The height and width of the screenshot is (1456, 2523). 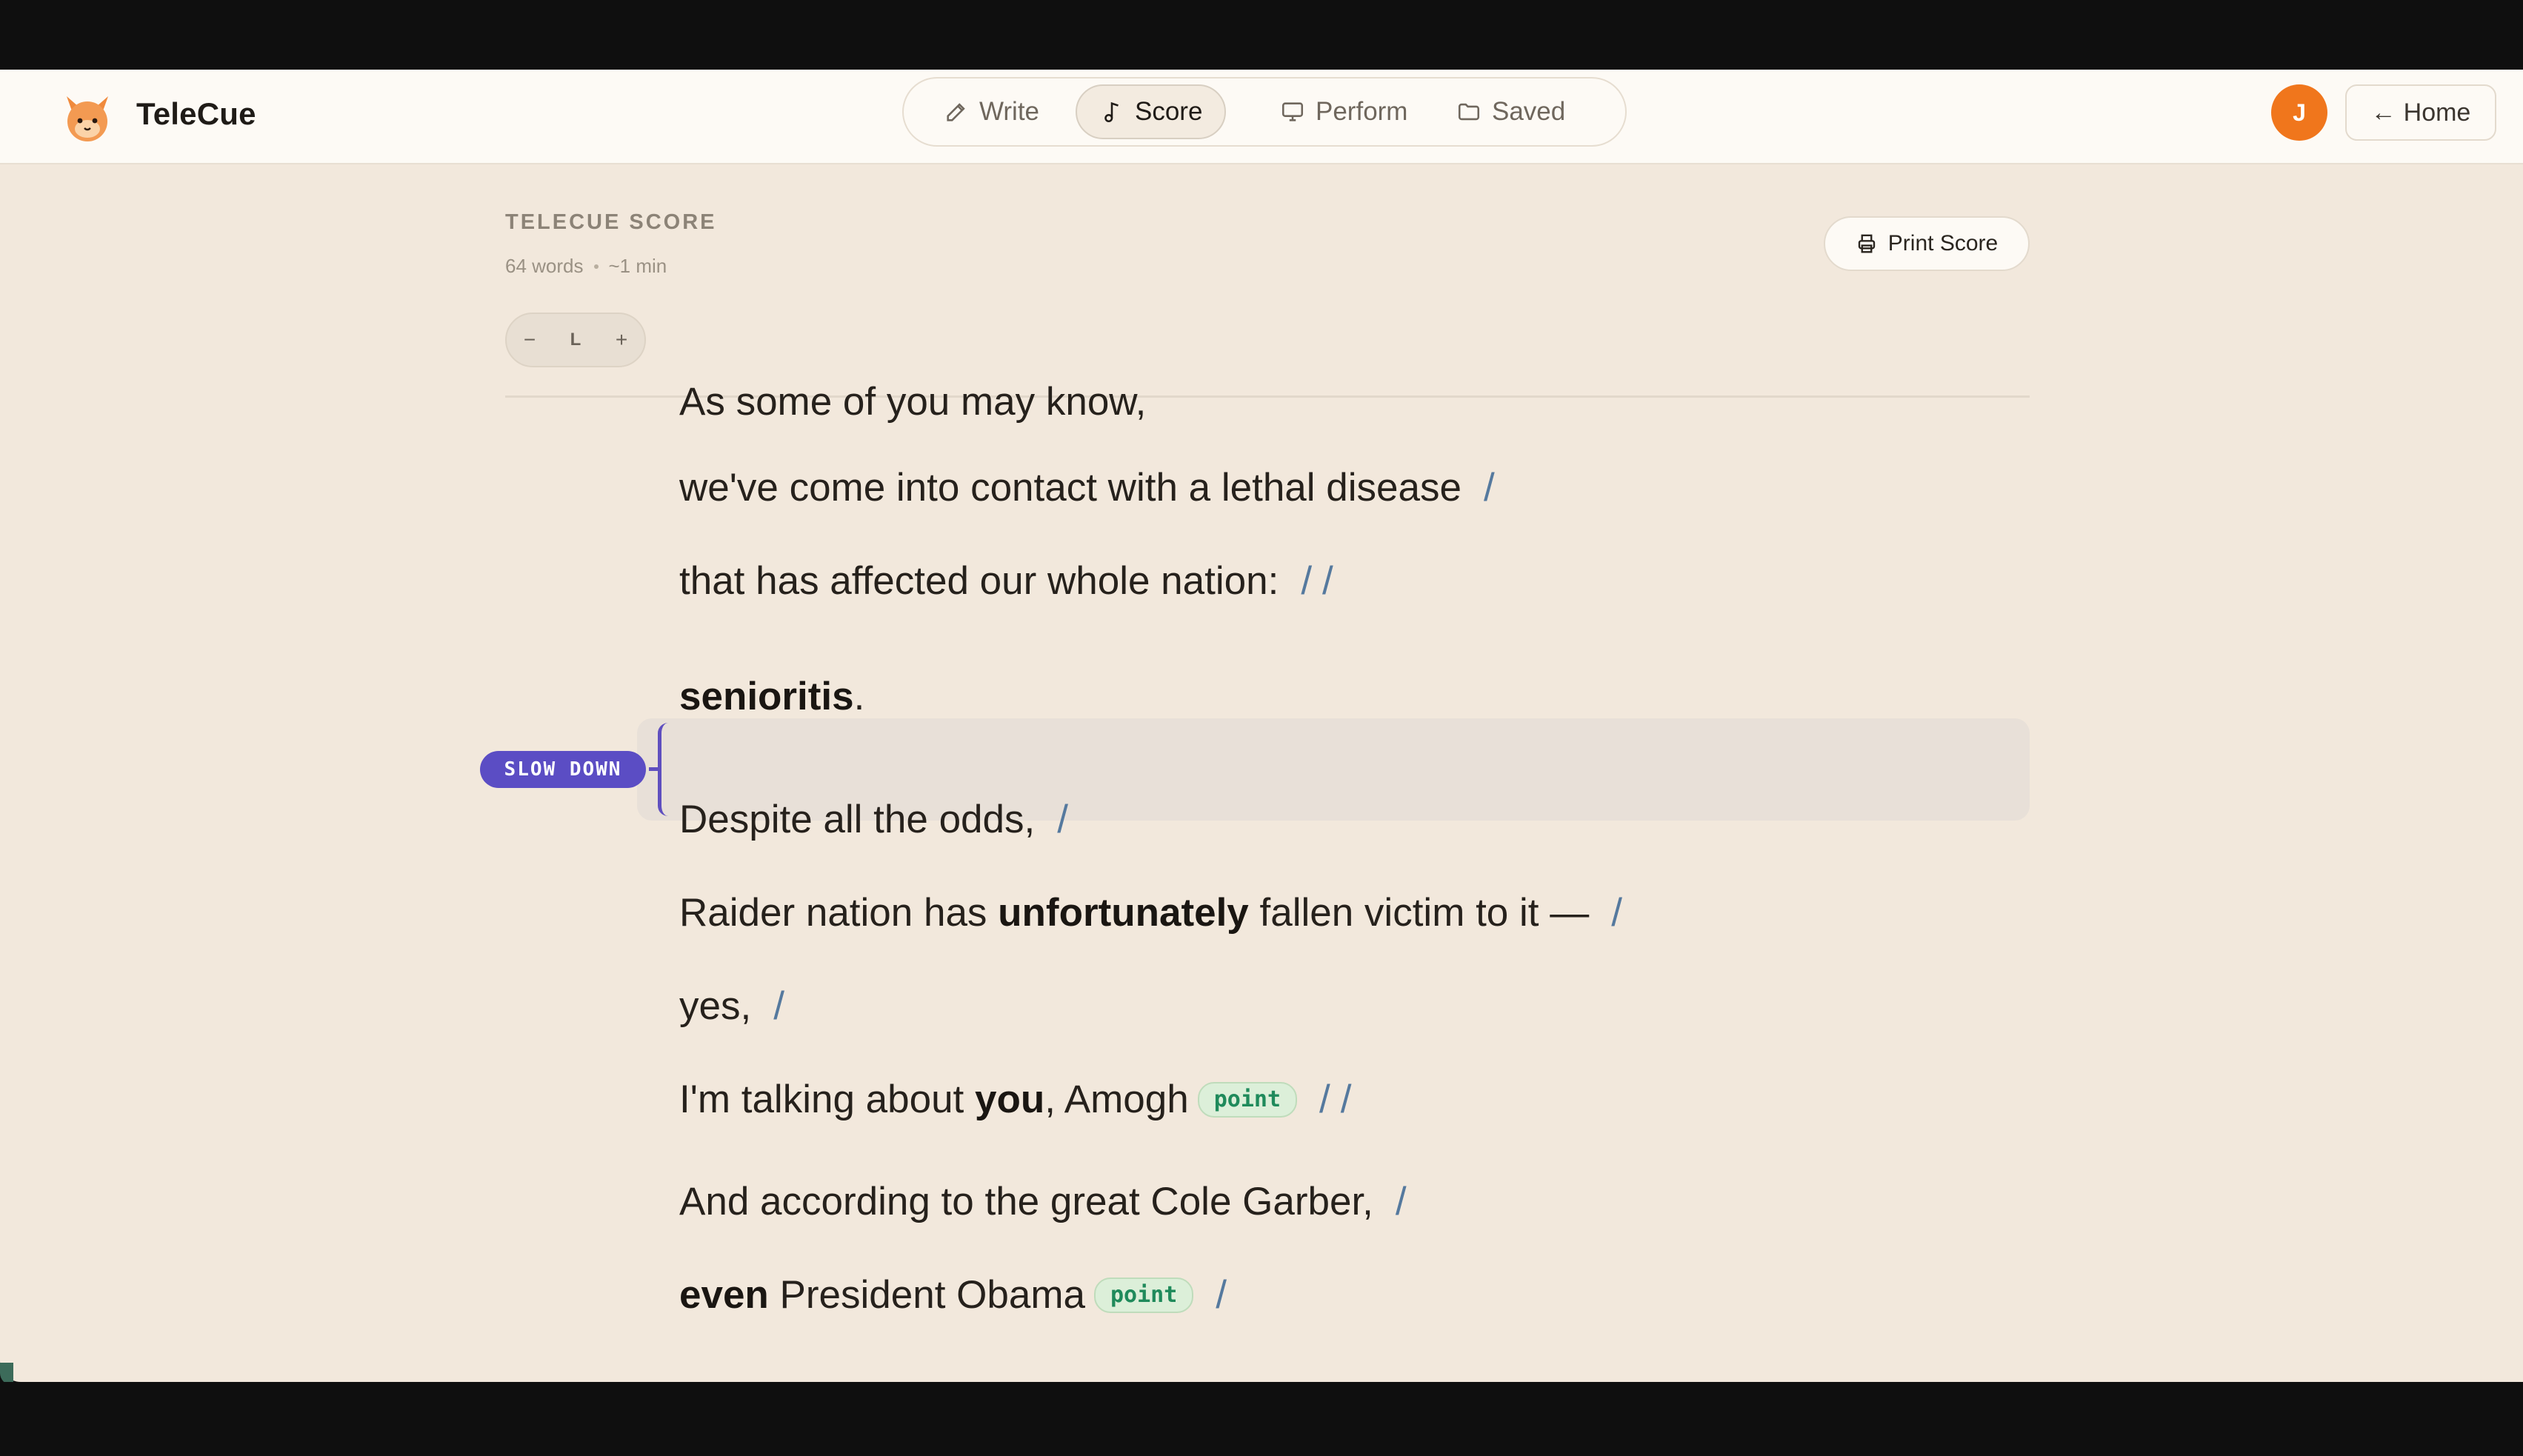 I want to click on script-line: And according to the great Cole Garber, /, so click(x=1048, y=1201).